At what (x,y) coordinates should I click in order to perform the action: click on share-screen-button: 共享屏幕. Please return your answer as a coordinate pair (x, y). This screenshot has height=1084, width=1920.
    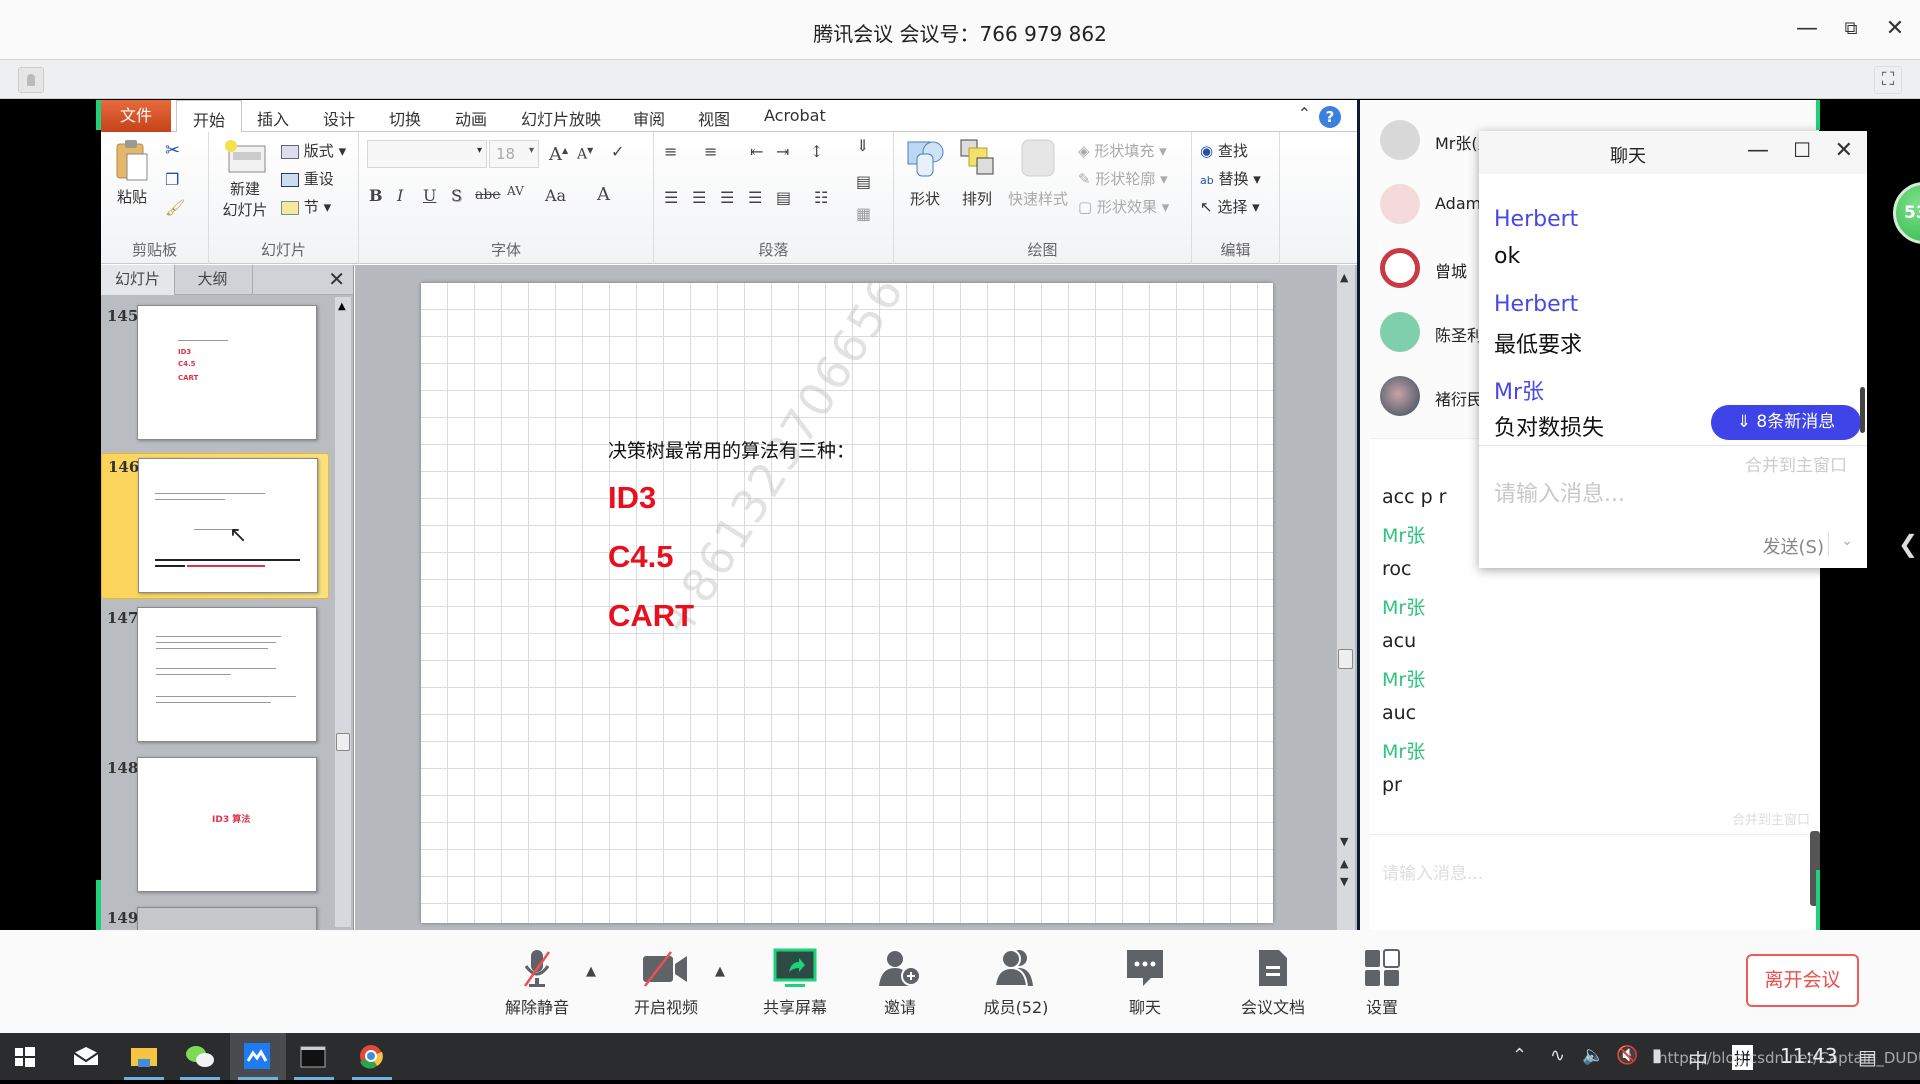
    Looking at the image, I should click on (795, 983).